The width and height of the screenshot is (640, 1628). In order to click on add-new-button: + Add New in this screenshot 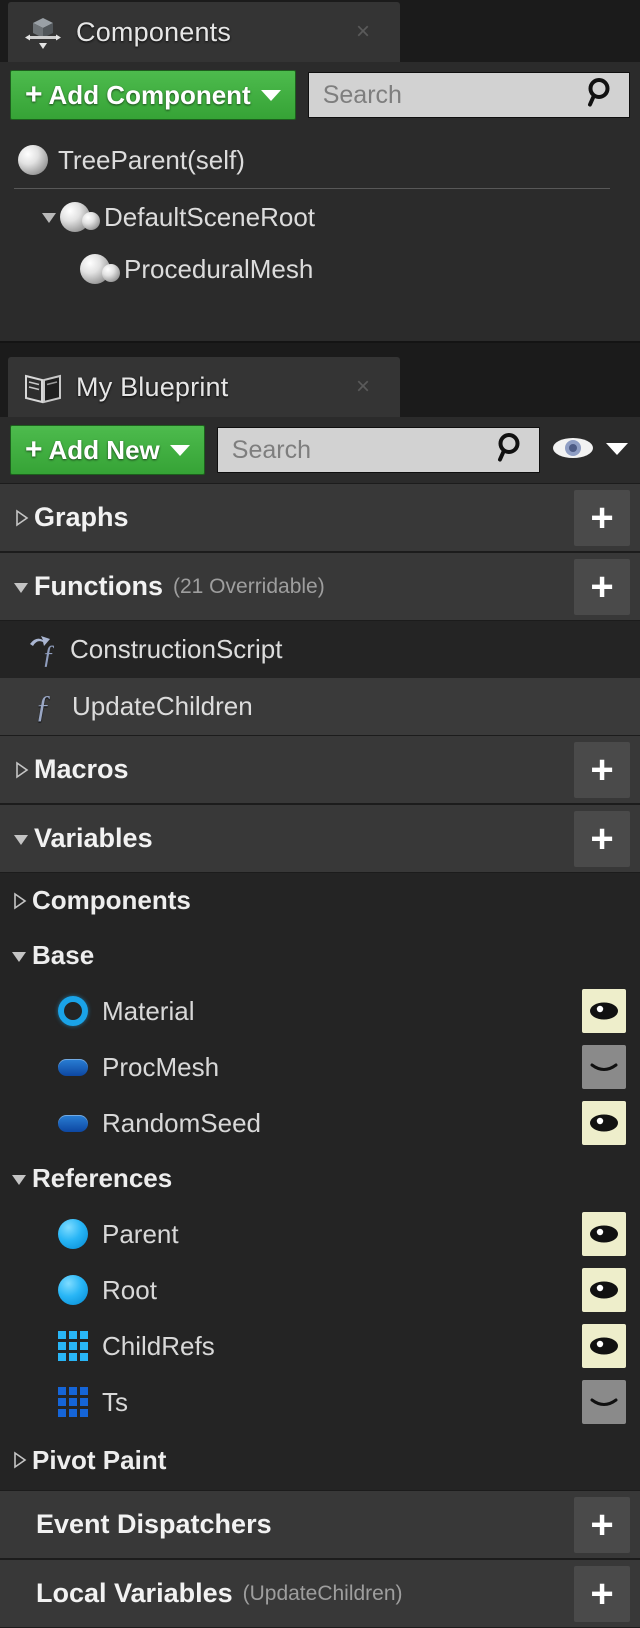, I will do `click(107, 450)`.